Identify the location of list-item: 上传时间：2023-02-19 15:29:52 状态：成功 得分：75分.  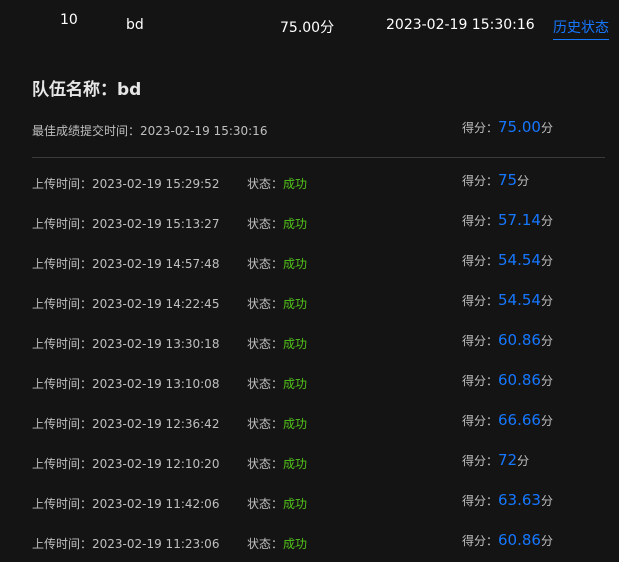
(318, 182).